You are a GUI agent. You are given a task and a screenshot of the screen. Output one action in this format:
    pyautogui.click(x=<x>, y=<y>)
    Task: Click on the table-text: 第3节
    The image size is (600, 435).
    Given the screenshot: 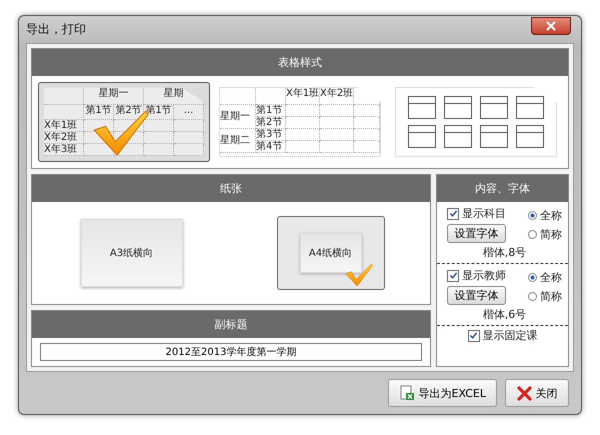 What is the action you would take?
    pyautogui.click(x=271, y=135)
    